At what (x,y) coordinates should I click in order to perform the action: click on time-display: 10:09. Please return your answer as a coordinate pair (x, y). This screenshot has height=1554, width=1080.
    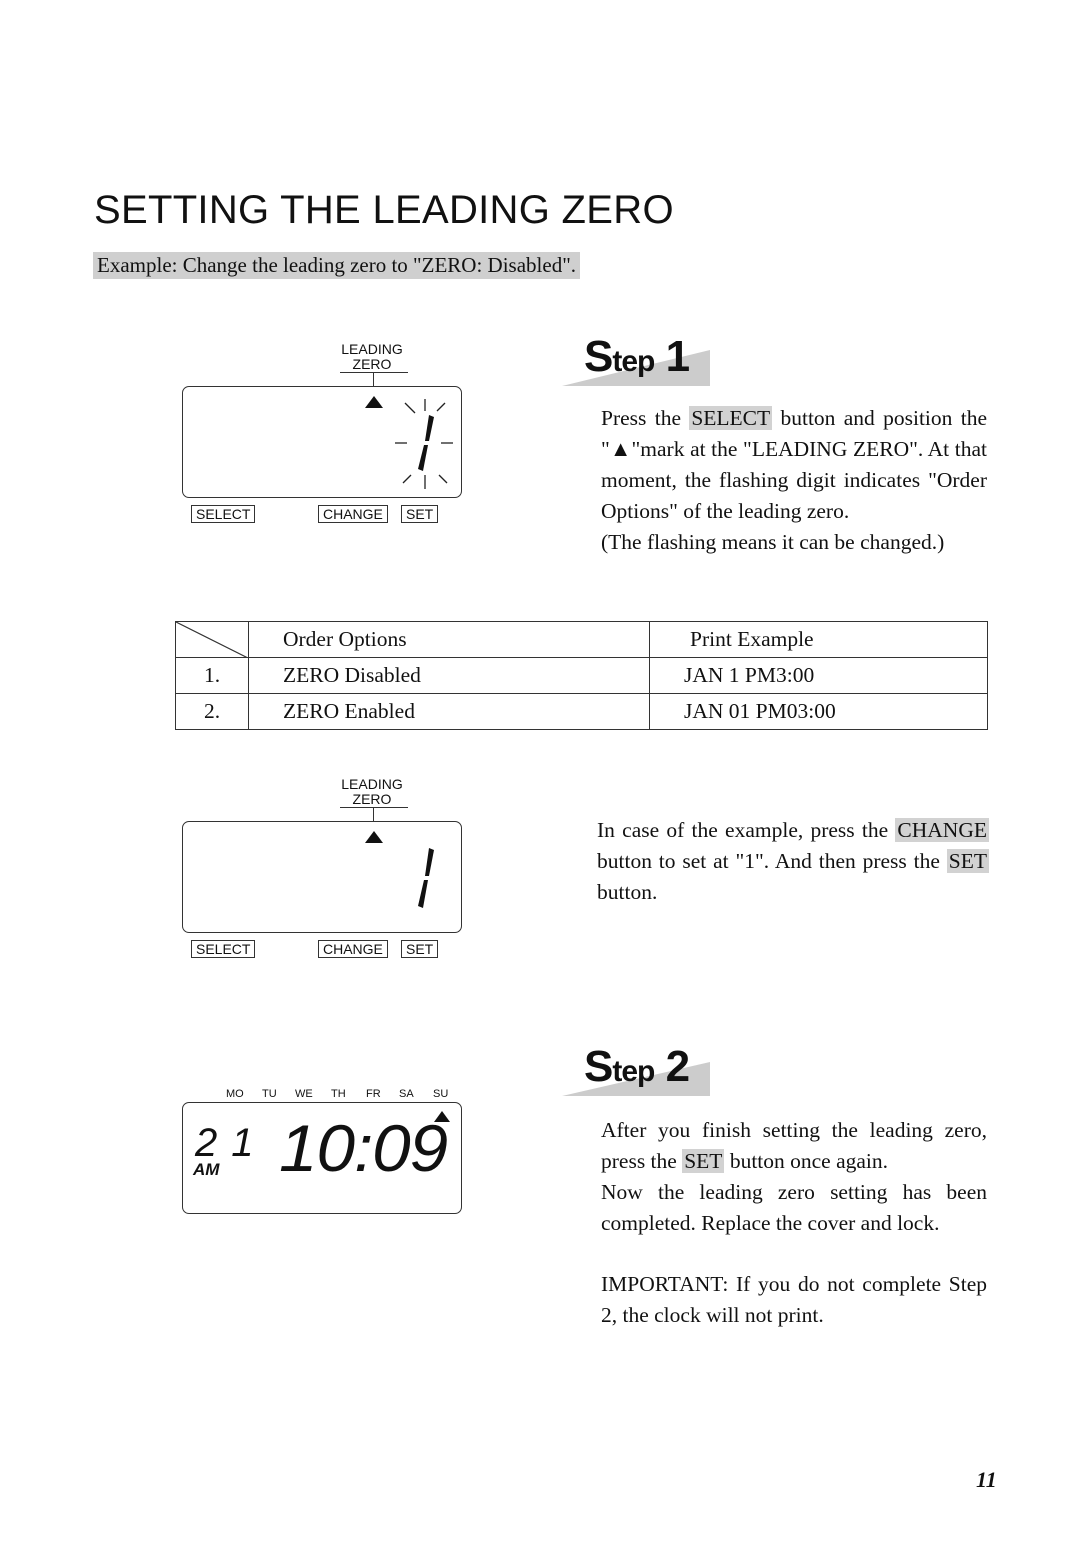
    Looking at the image, I should click on (363, 1148).